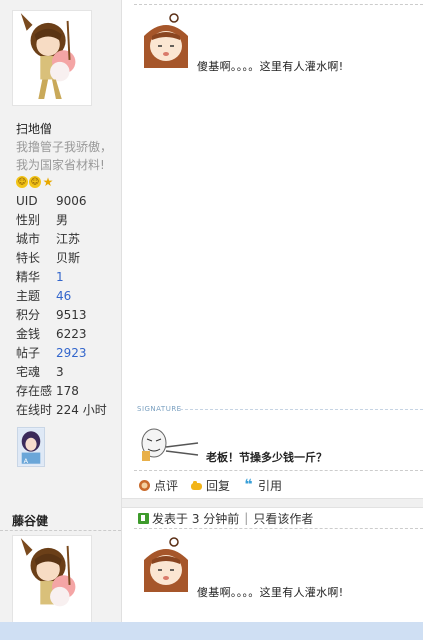  I want to click on rage-face-emoticon, so click(170, 445).